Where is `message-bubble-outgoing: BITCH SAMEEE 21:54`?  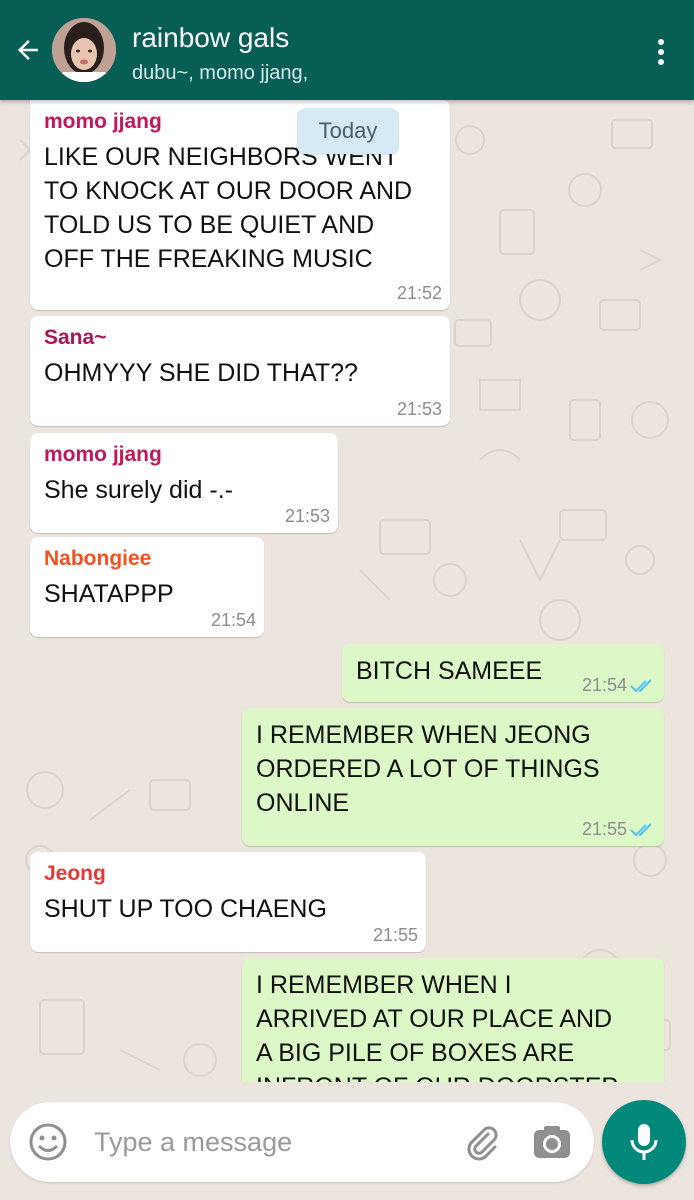 message-bubble-outgoing: BITCH SAMEEE 21:54 is located at coordinates (503, 673).